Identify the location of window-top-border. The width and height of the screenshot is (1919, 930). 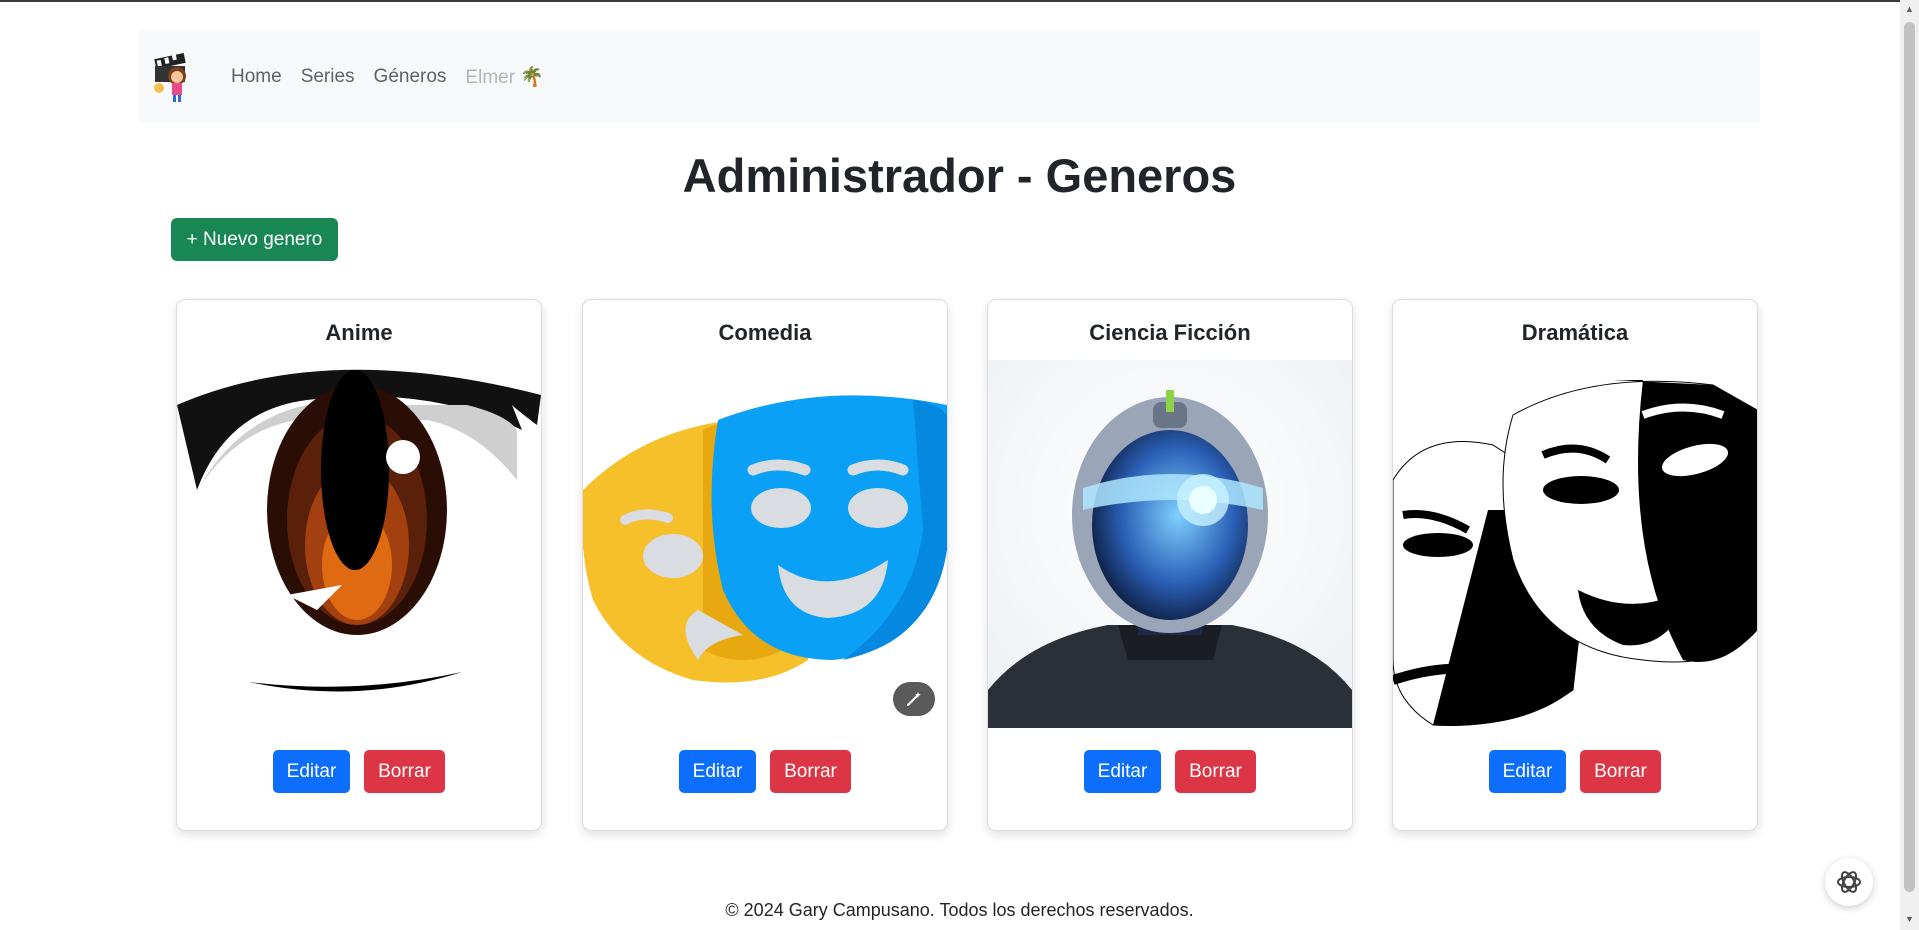
(959, 1).